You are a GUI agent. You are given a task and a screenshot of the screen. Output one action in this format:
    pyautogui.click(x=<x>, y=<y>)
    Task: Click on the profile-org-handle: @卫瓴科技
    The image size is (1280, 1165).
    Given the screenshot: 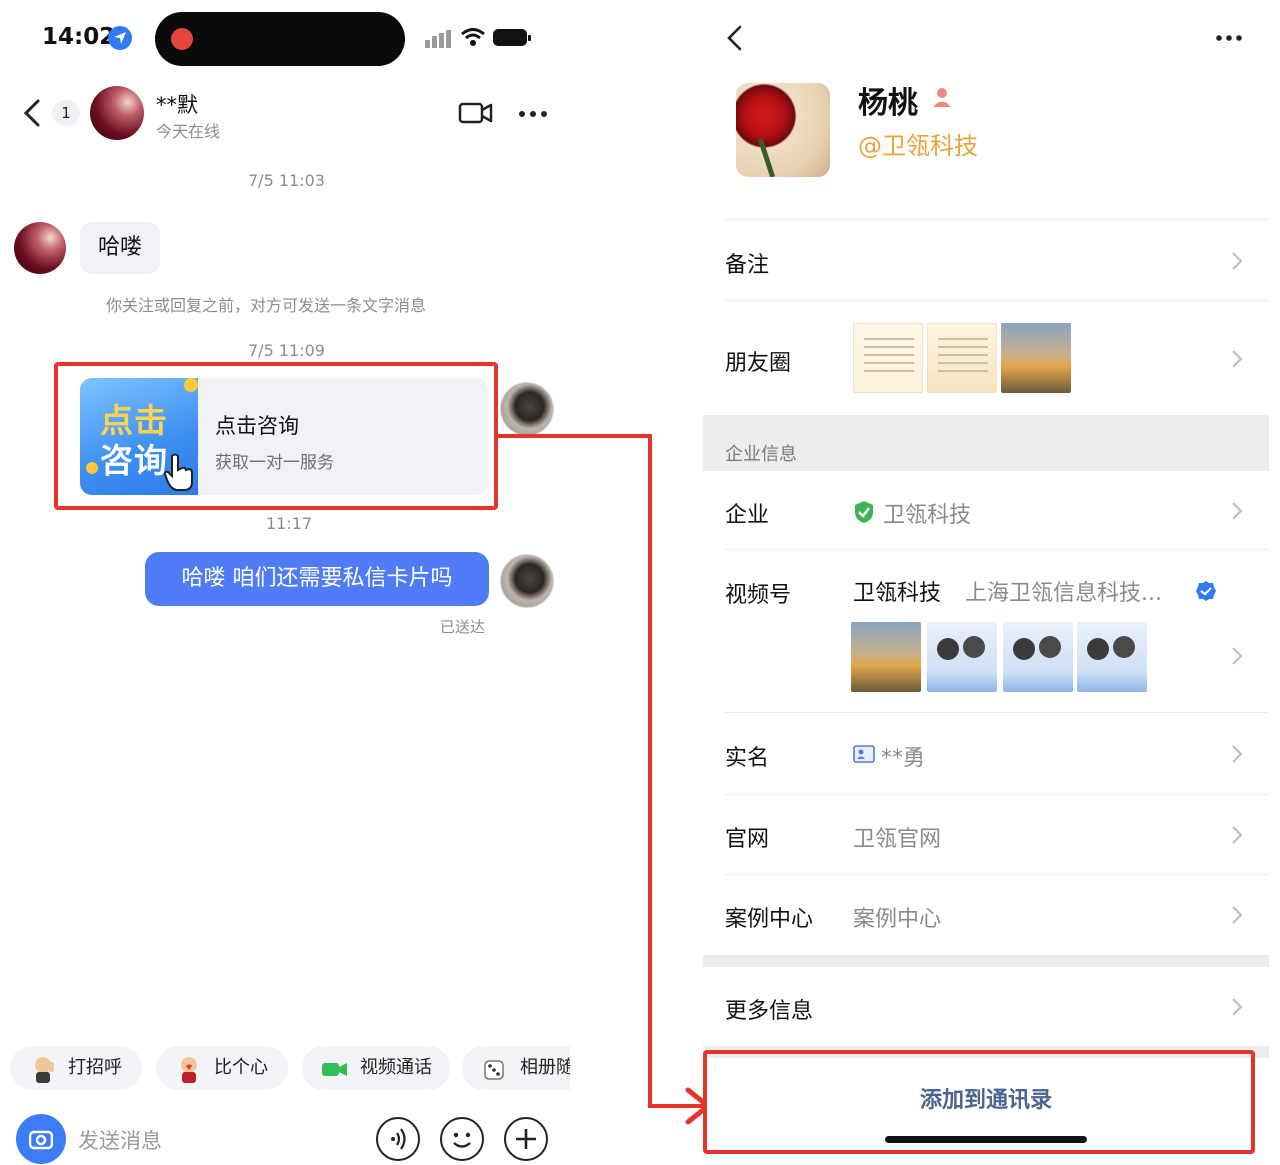 What is the action you would take?
    pyautogui.click(x=918, y=143)
    